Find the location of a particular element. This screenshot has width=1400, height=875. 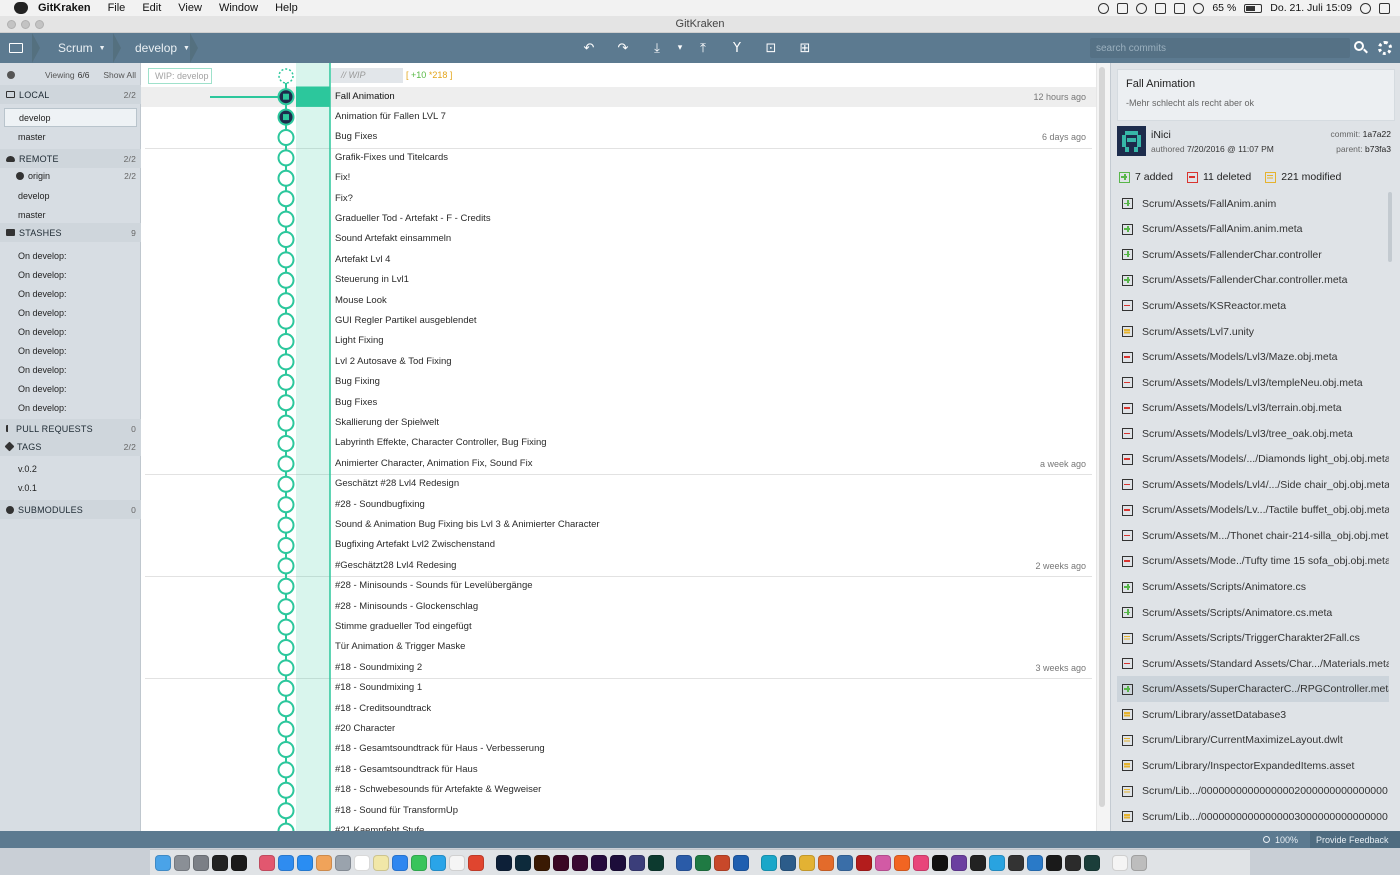

search-icon is located at coordinates (1360, 48).